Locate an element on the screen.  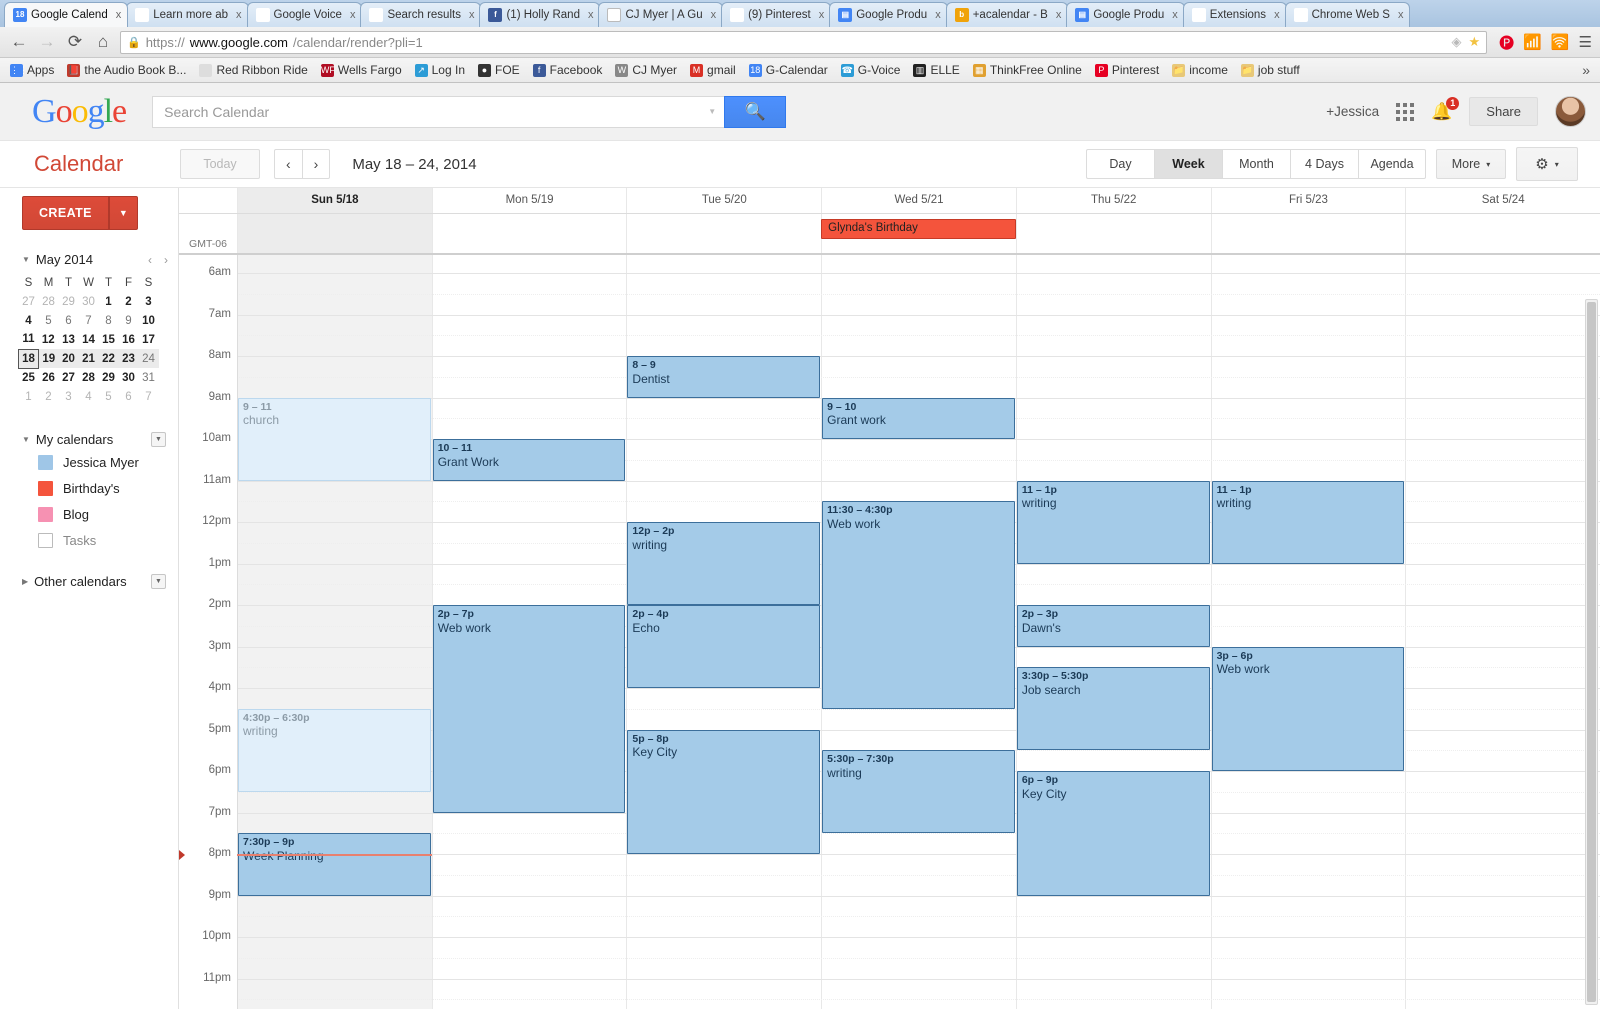
calendar-event: 6p – 9p Key City is located at coordinates (1113, 833).